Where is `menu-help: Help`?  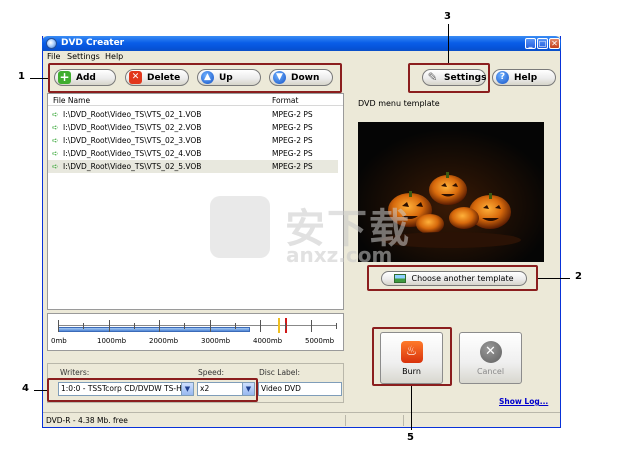 menu-help: Help is located at coordinates (114, 56).